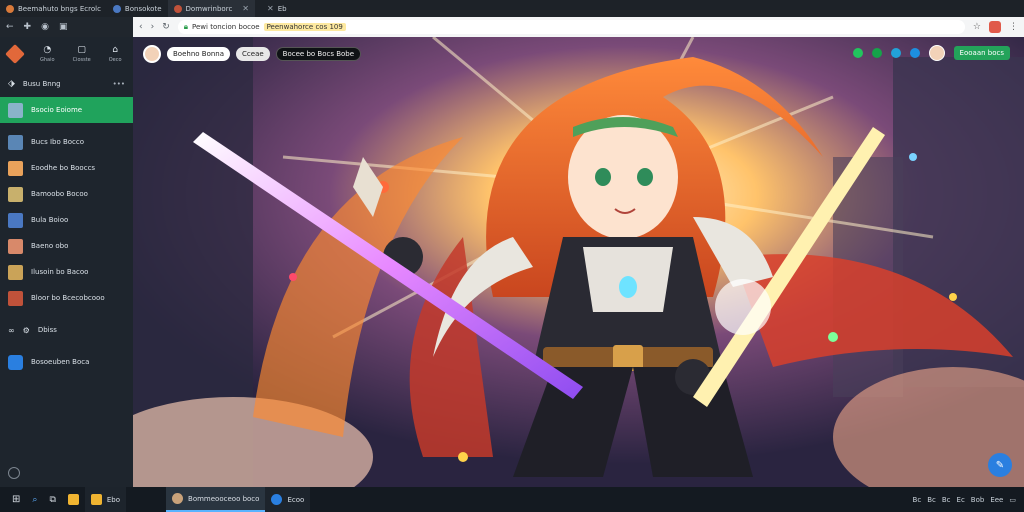 The width and height of the screenshot is (1024, 512). I want to click on taskbar-app: Ecoo, so click(288, 499).